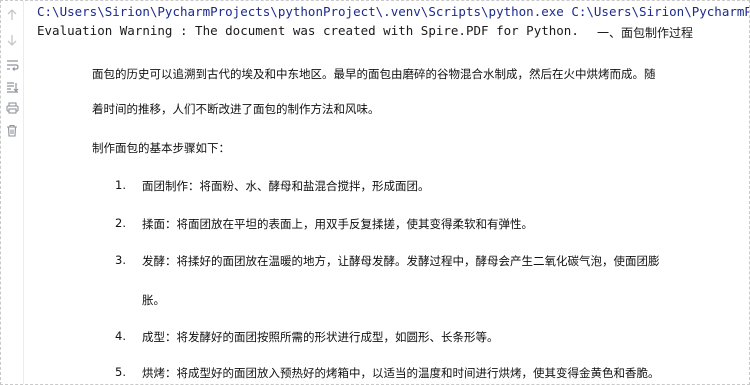  Describe the element at coordinates (12, 40) in the screenshot. I see `arrow-down-icon` at that location.